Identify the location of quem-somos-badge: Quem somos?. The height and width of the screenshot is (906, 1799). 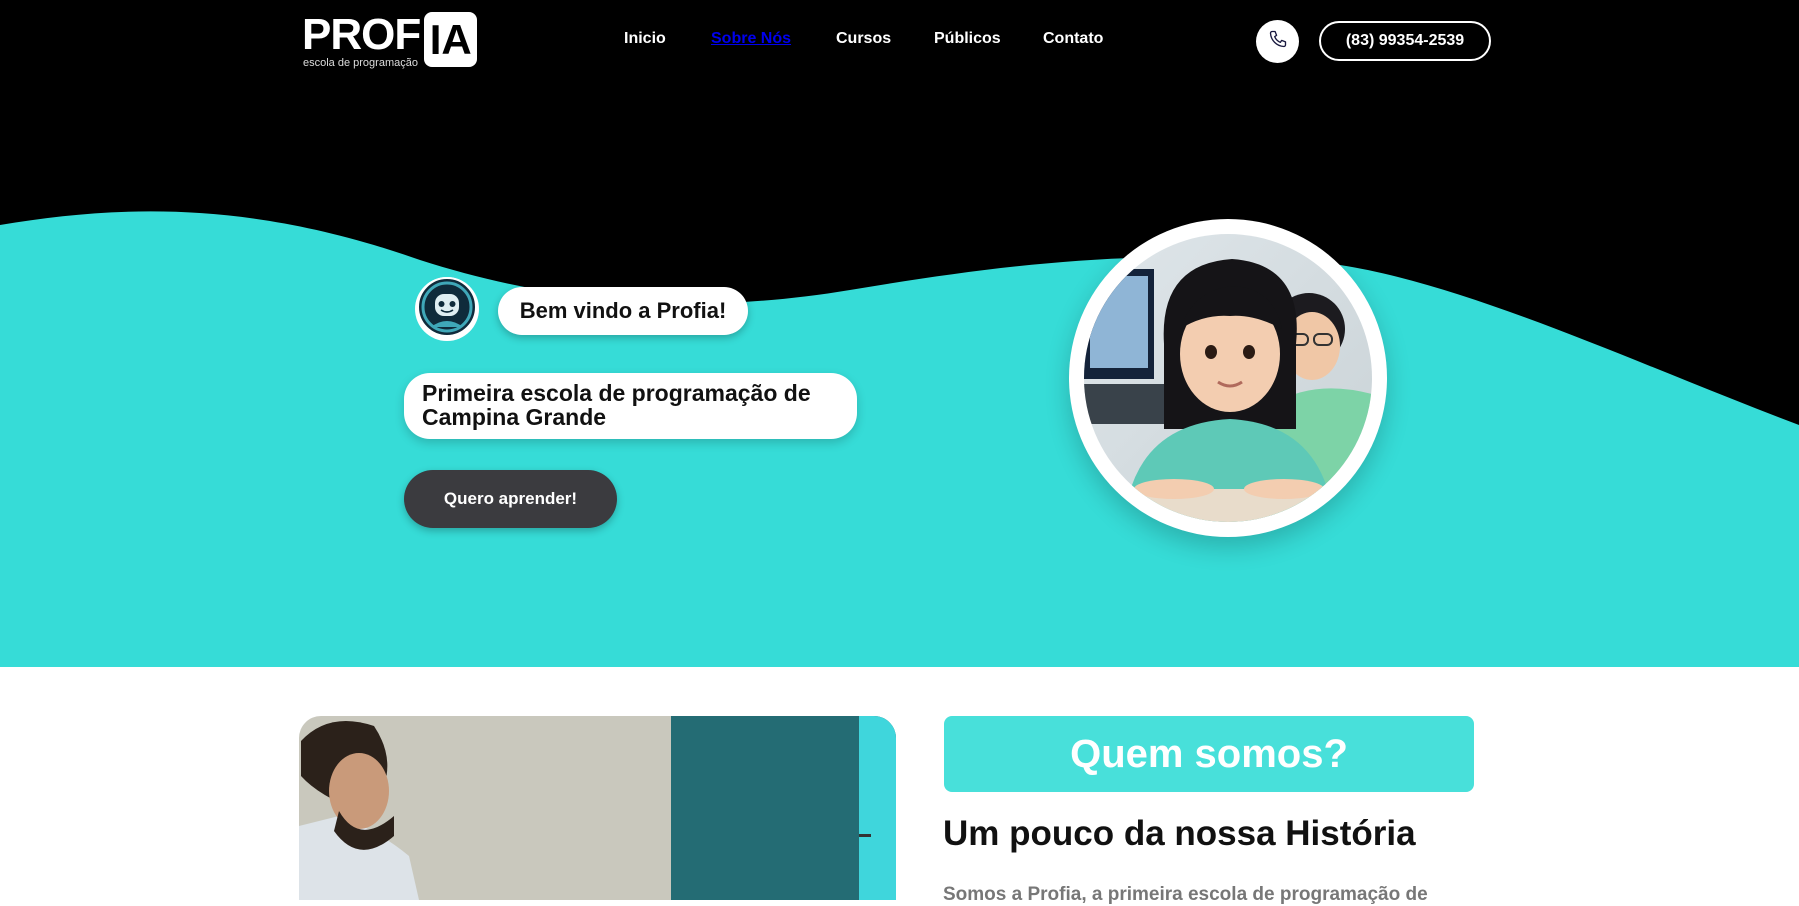
(1209, 754).